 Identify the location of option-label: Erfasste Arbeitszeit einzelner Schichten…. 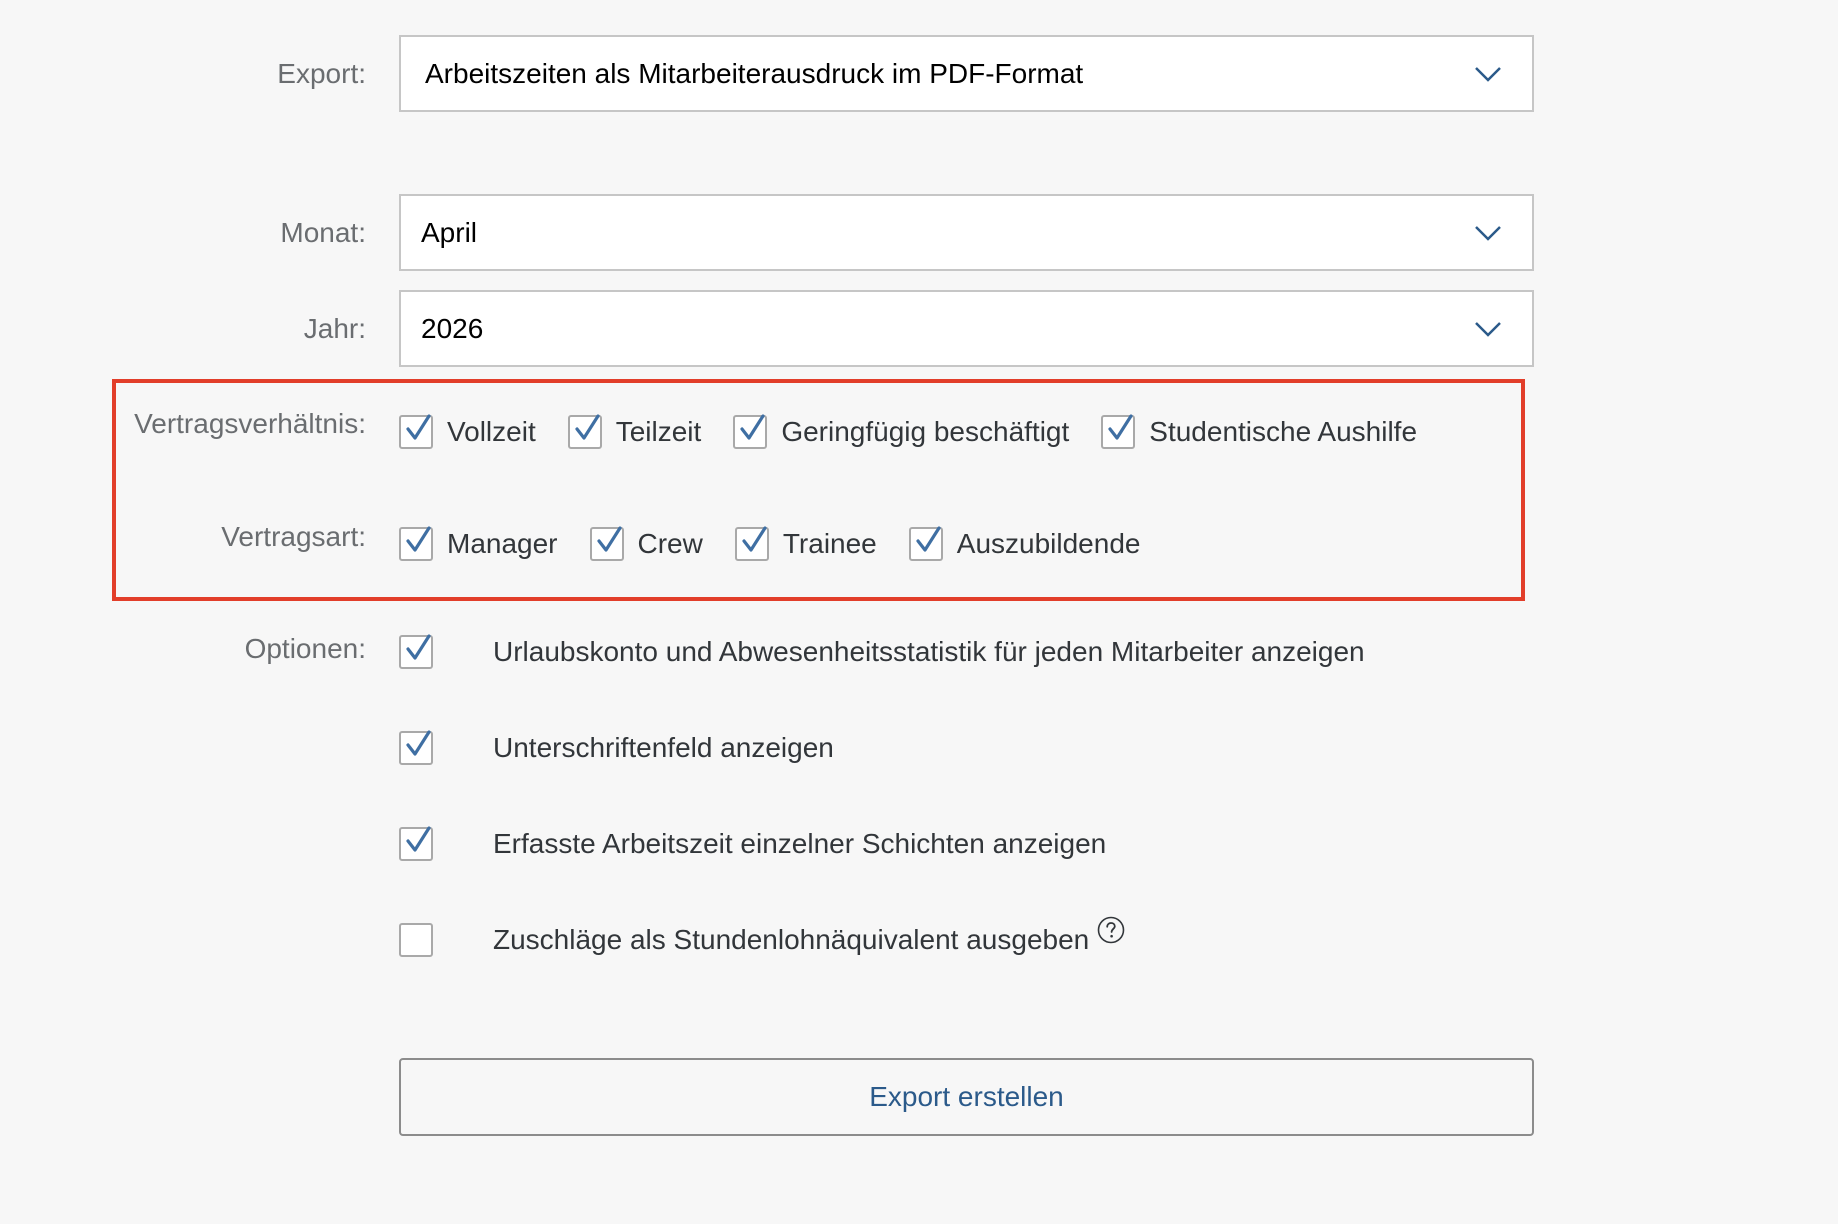
(800, 843).